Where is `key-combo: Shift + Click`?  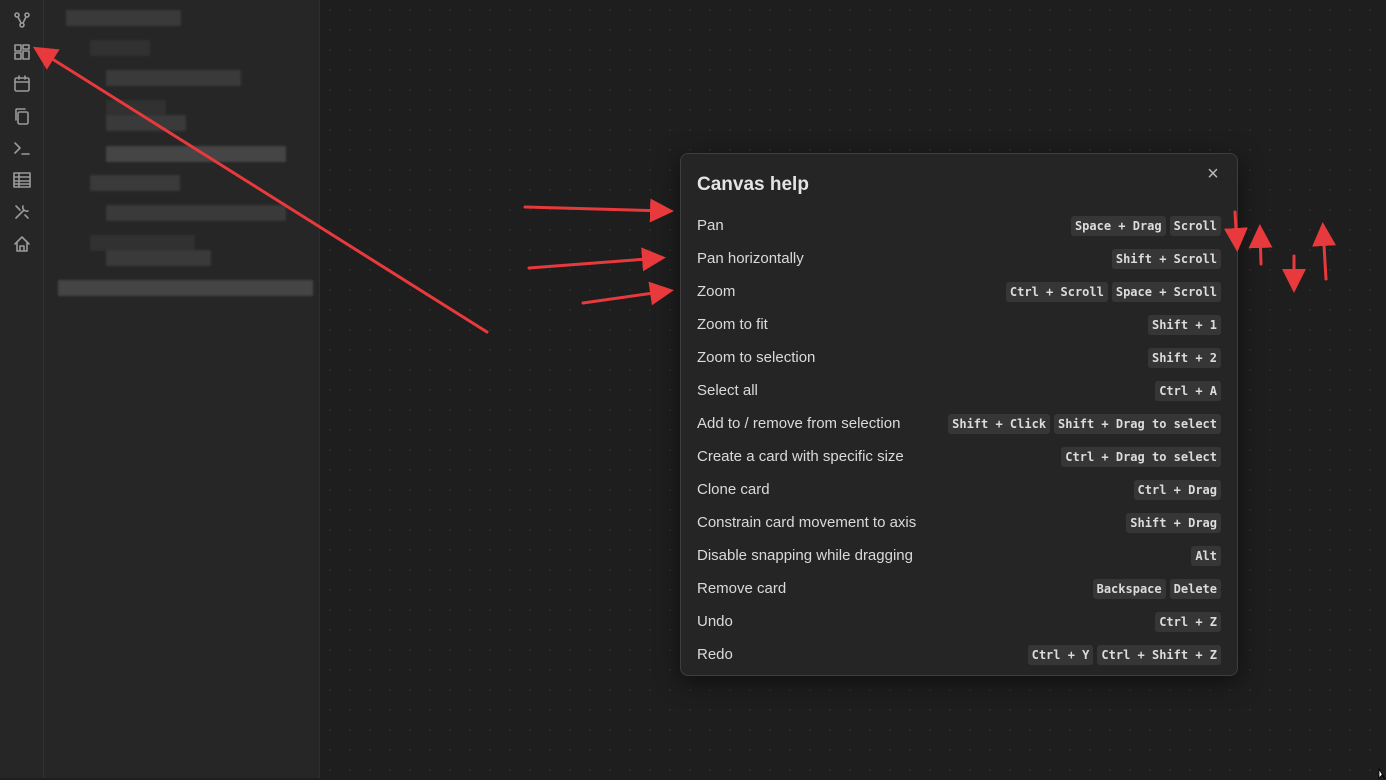 key-combo: Shift + Click is located at coordinates (999, 423).